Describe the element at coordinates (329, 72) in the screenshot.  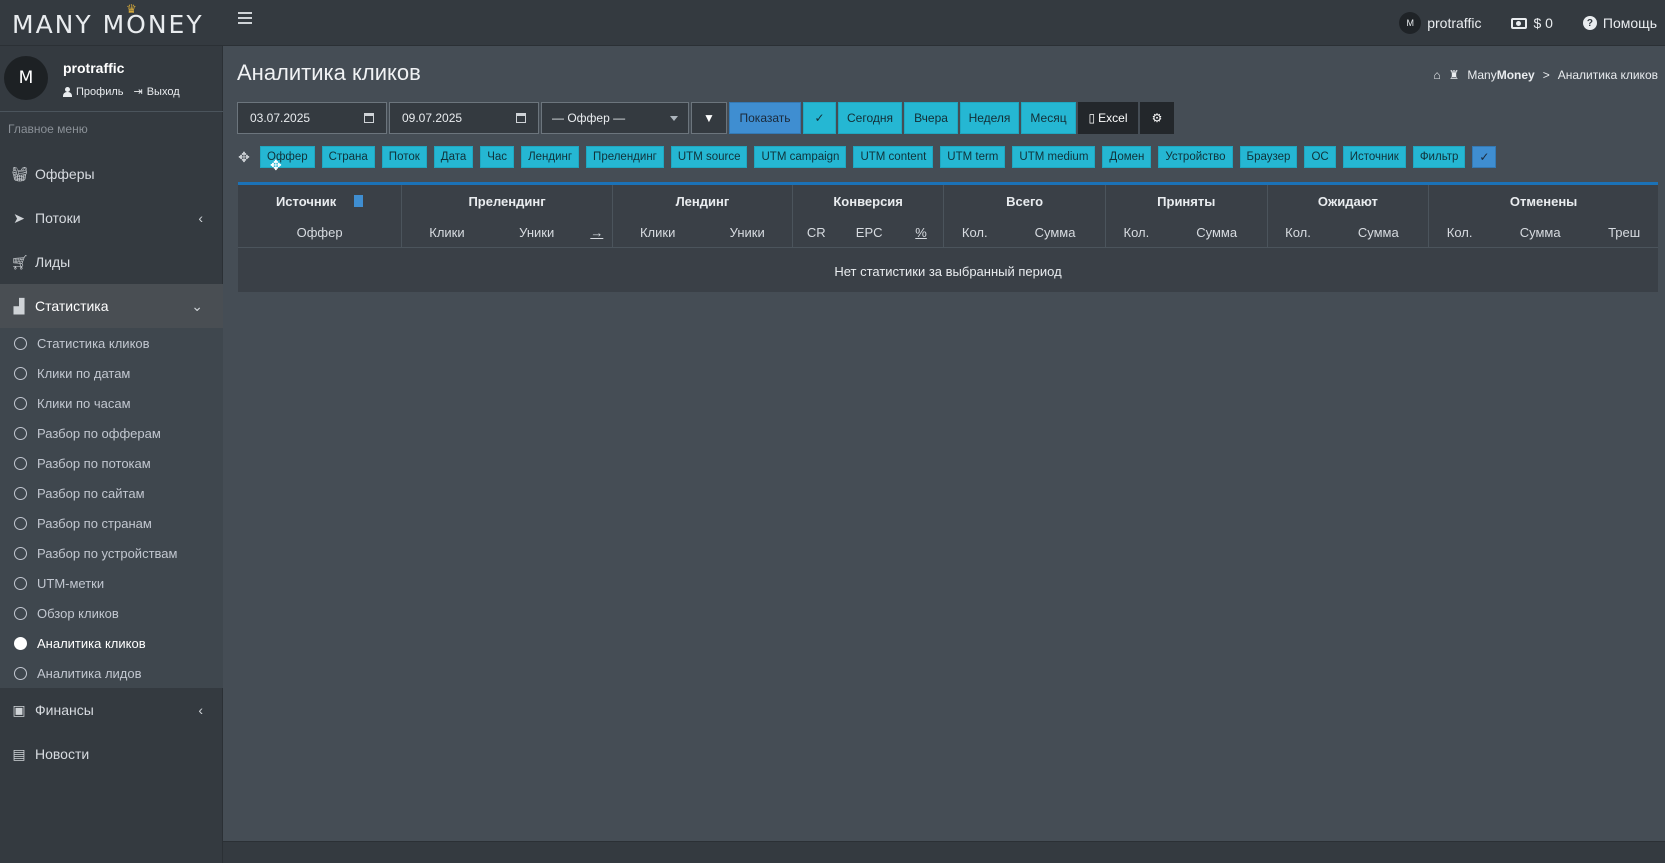
I see `page-title: Аналитика кликов` at that location.